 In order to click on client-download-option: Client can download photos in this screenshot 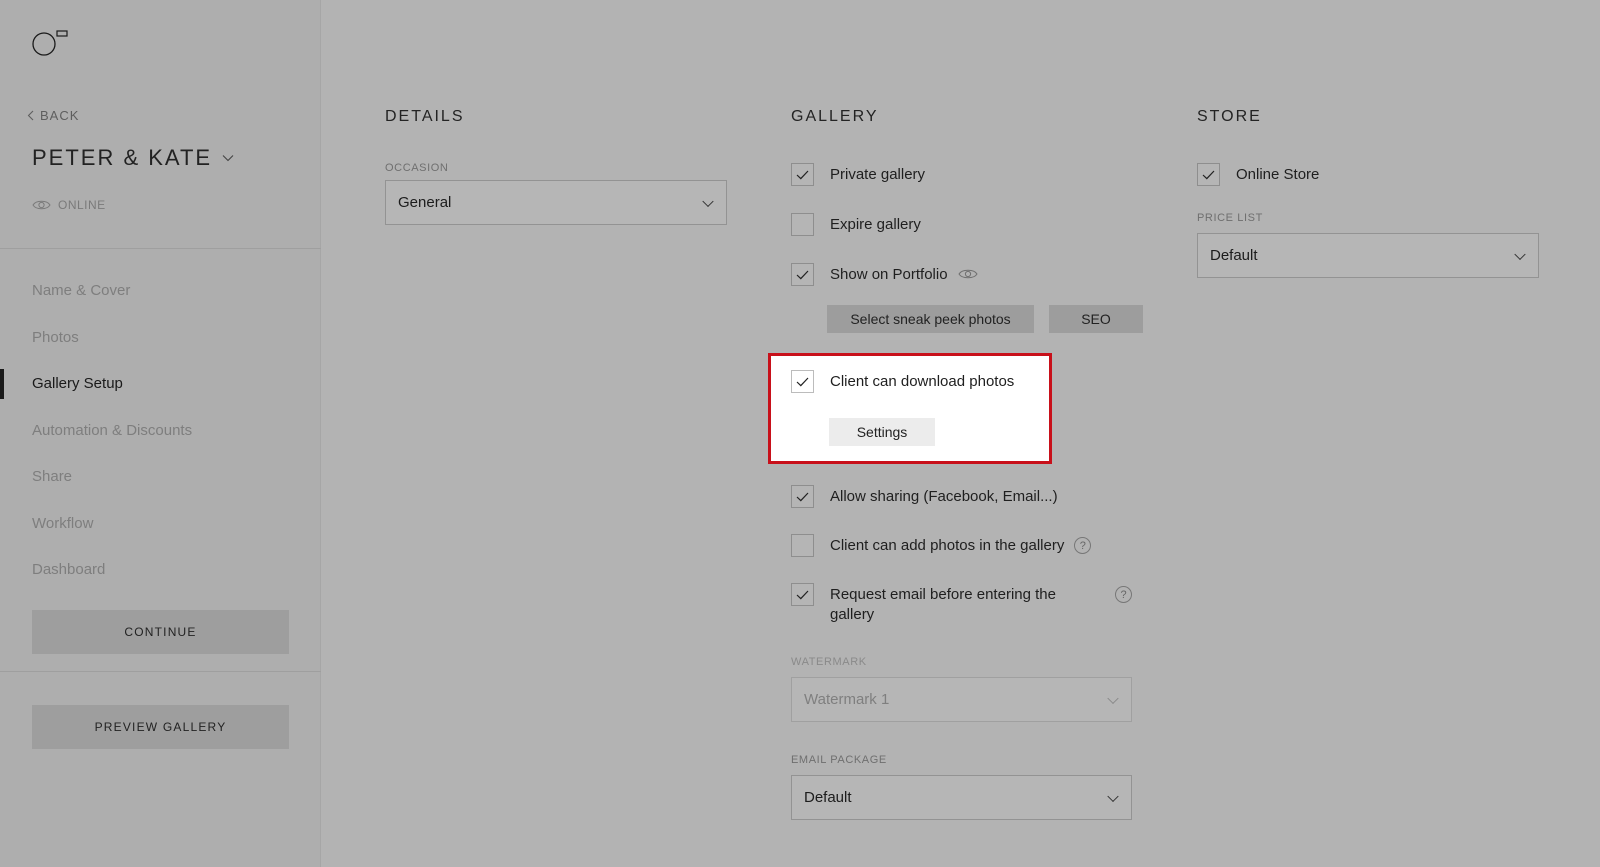, I will do `click(902, 381)`.